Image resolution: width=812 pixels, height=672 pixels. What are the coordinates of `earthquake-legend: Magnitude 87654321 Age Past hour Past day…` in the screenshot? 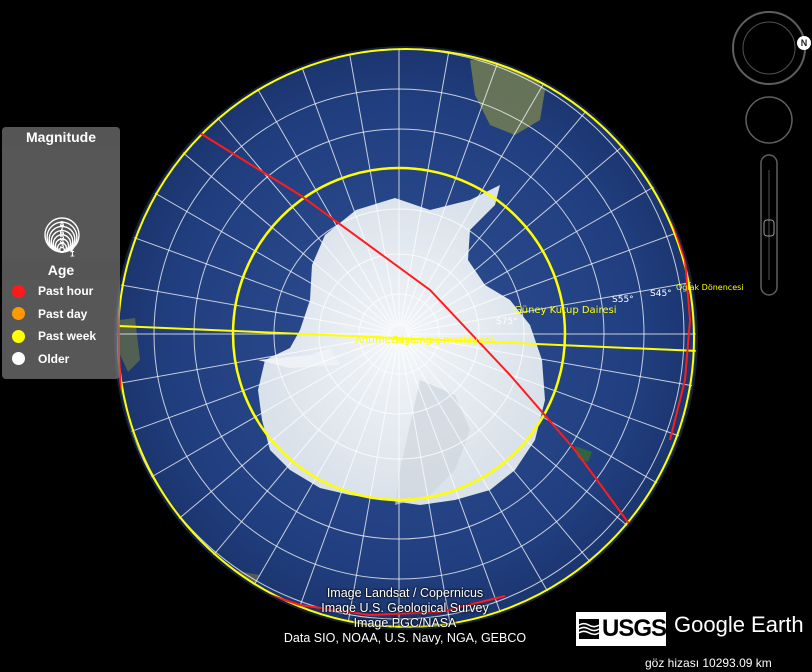 It's located at (61, 253).